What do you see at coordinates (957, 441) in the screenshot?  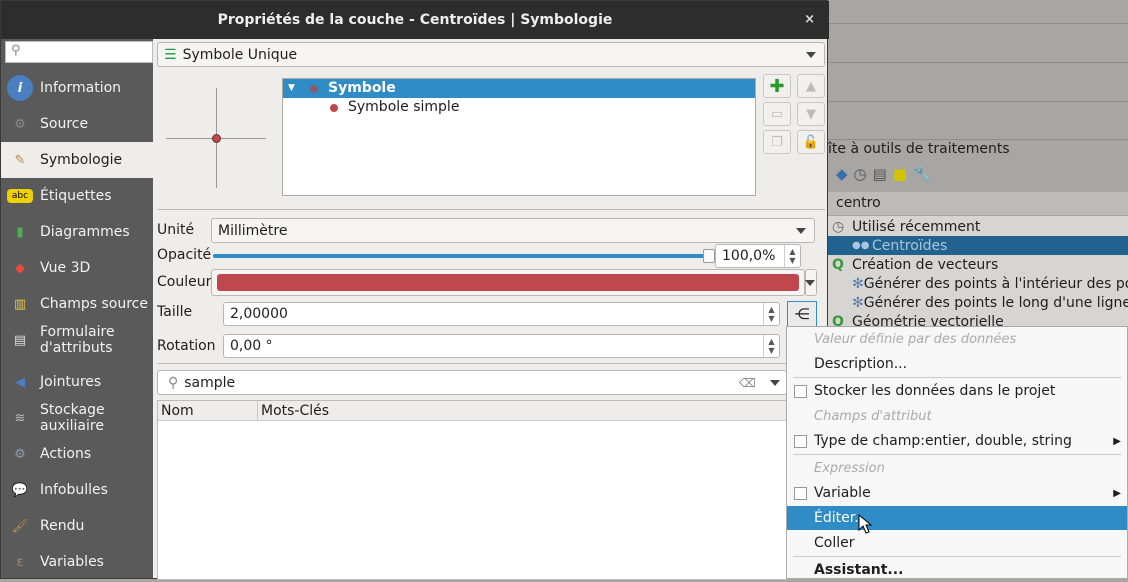 I see `menu-item-field-type: Type de champ:entier, double, string ▶` at bounding box center [957, 441].